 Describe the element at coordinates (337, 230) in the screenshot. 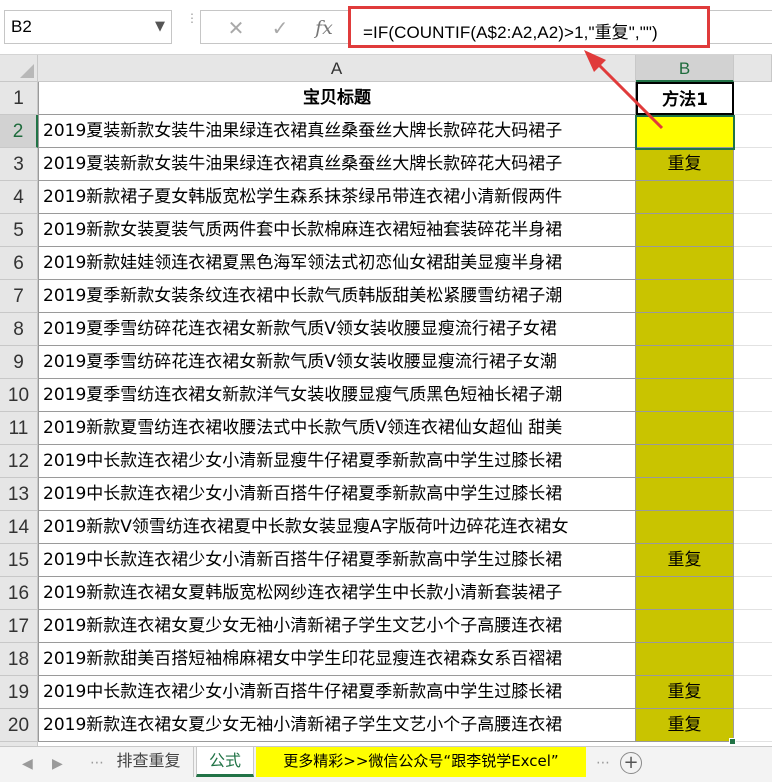

I see `cell-title: 2019新款女装夏装气质两件套中长款棉麻连衣裙短袖套装碎花半身裙` at that location.